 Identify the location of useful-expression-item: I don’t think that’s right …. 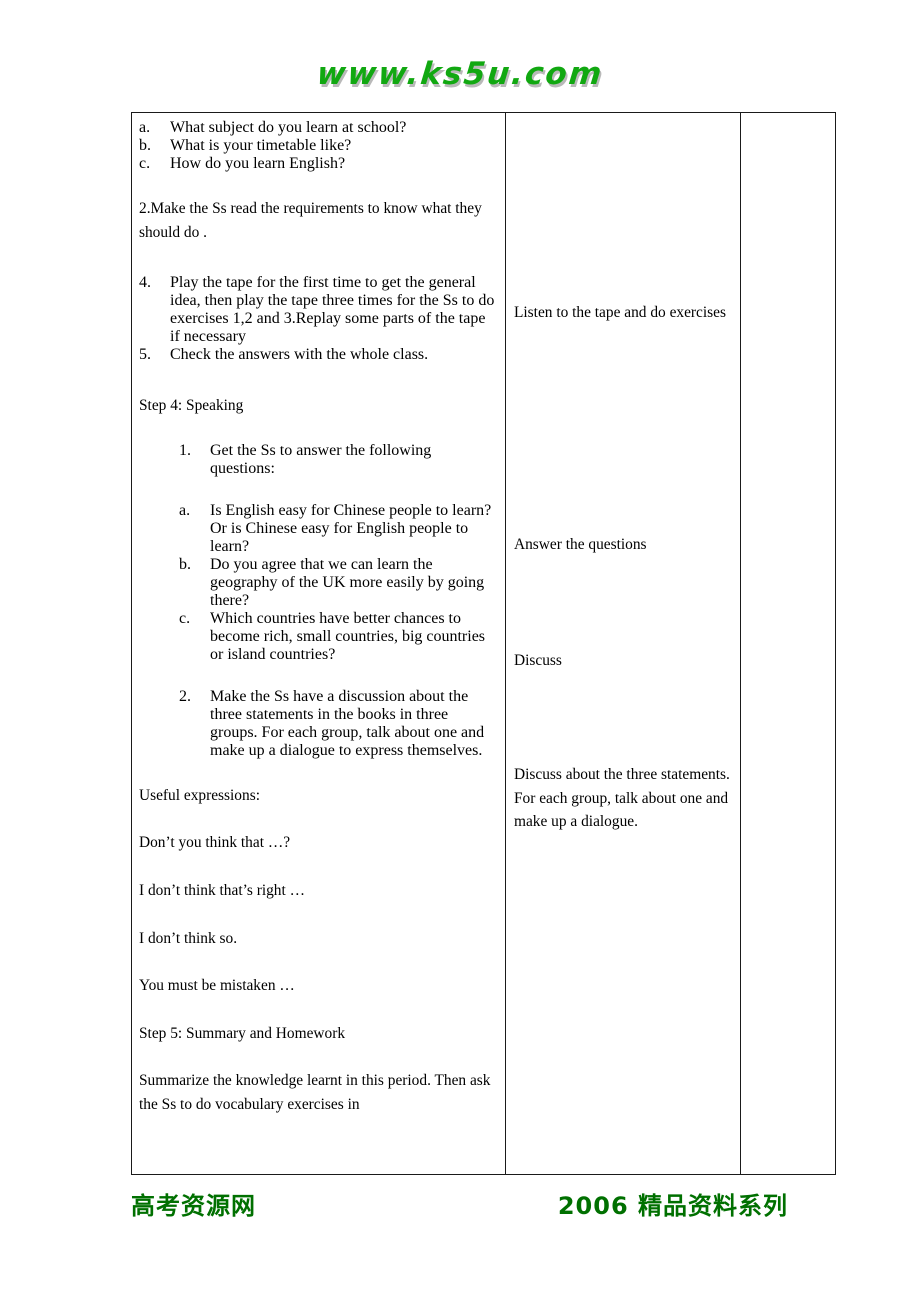
(222, 890).